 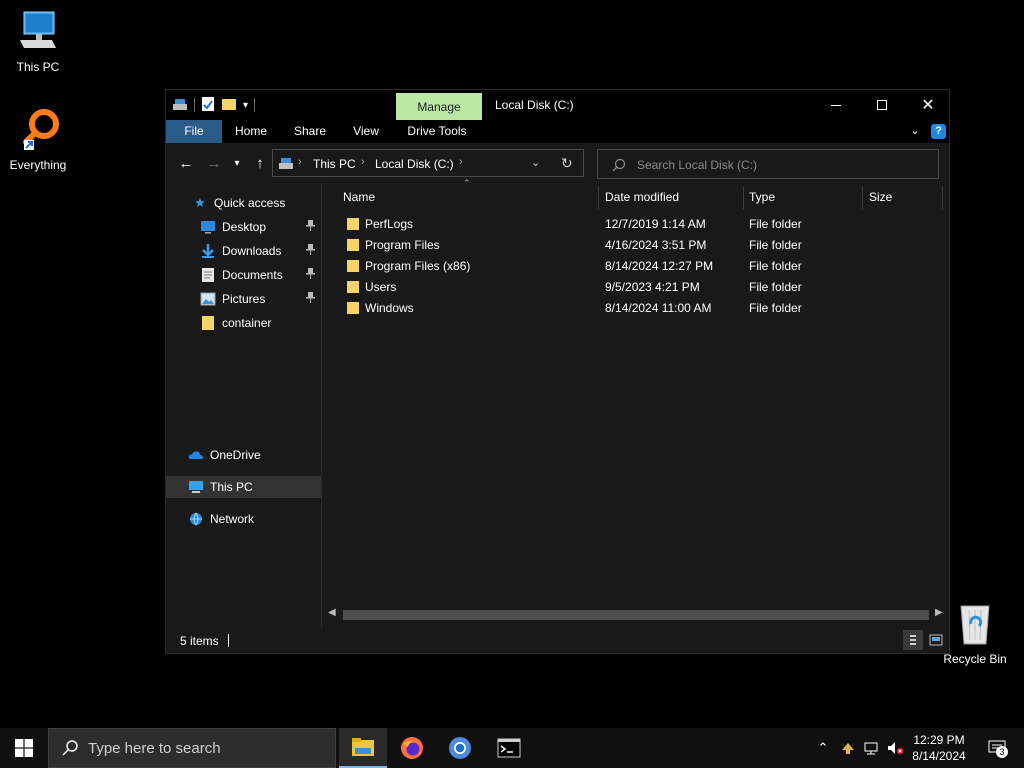 I want to click on file-row: PerfLogs 12/7/2019 1:14 AM File folder, so click(x=636, y=224).